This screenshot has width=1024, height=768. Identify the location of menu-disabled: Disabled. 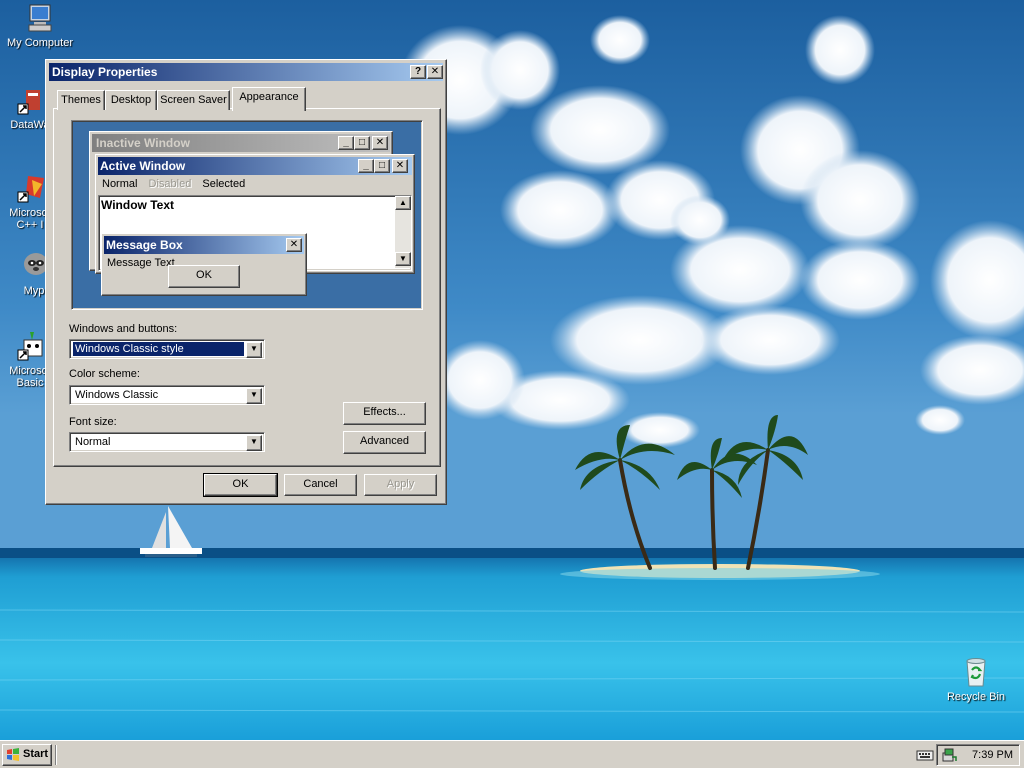
(170, 184).